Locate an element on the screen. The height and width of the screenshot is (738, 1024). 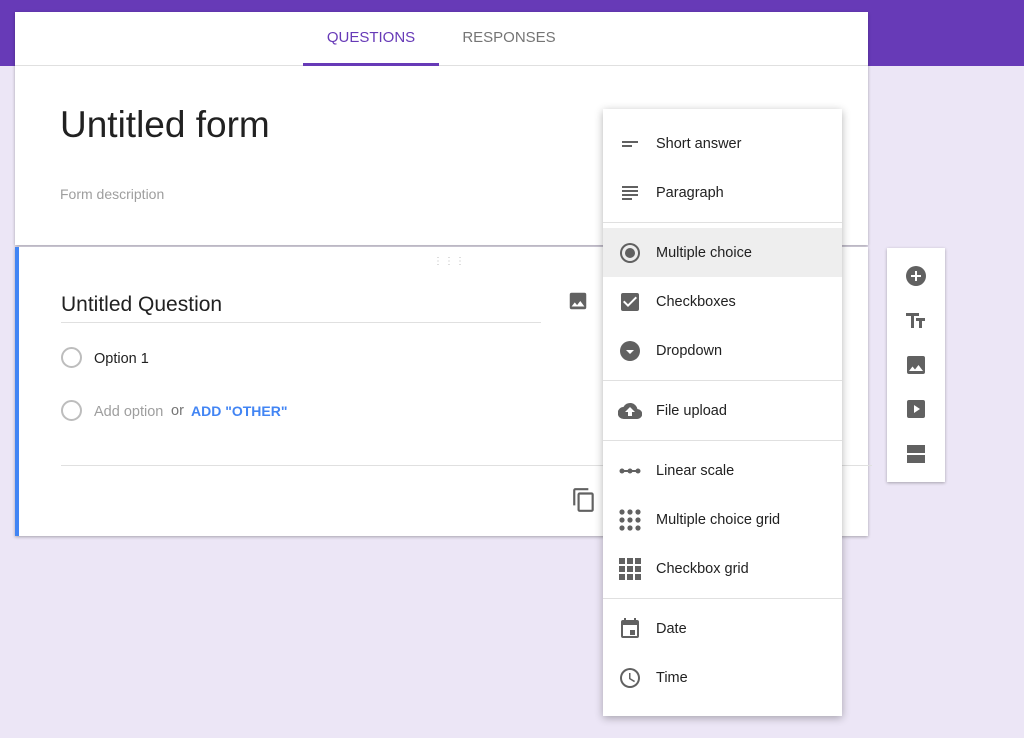
menu-item-label: Time is located at coordinates (672, 677).